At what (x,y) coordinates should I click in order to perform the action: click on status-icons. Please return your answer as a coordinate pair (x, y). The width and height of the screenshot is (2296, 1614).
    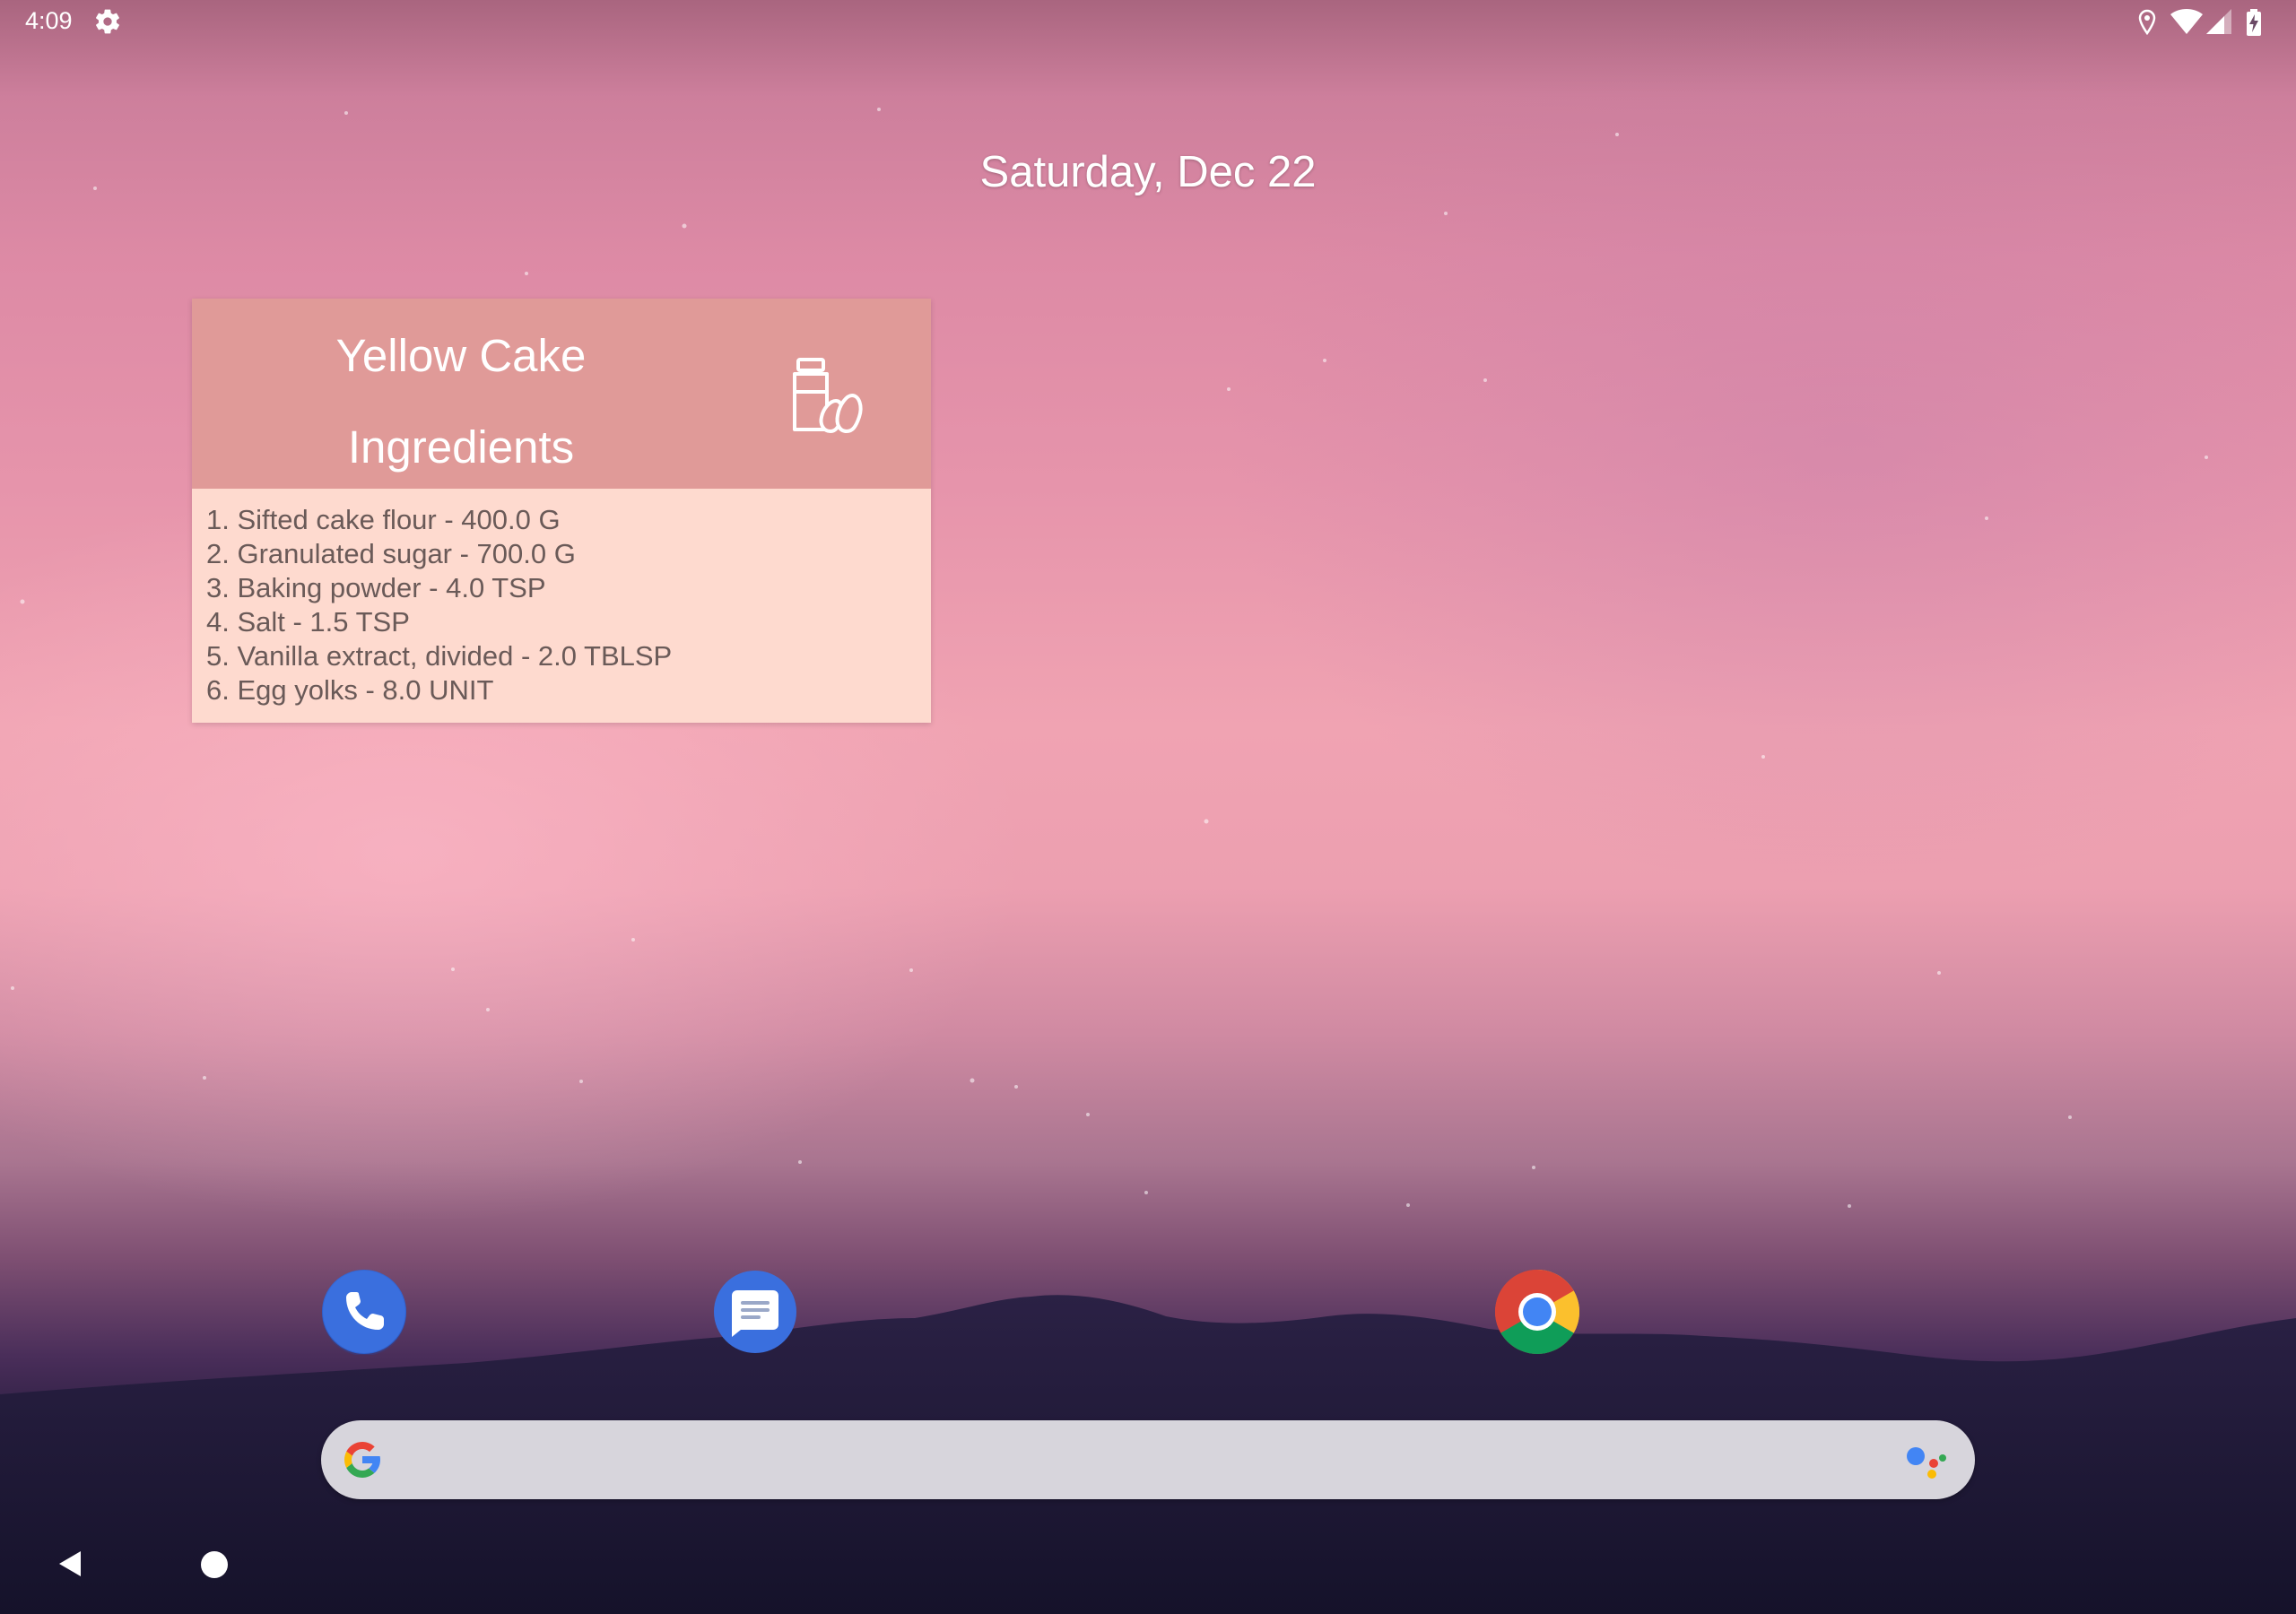
    Looking at the image, I should click on (2208, 22).